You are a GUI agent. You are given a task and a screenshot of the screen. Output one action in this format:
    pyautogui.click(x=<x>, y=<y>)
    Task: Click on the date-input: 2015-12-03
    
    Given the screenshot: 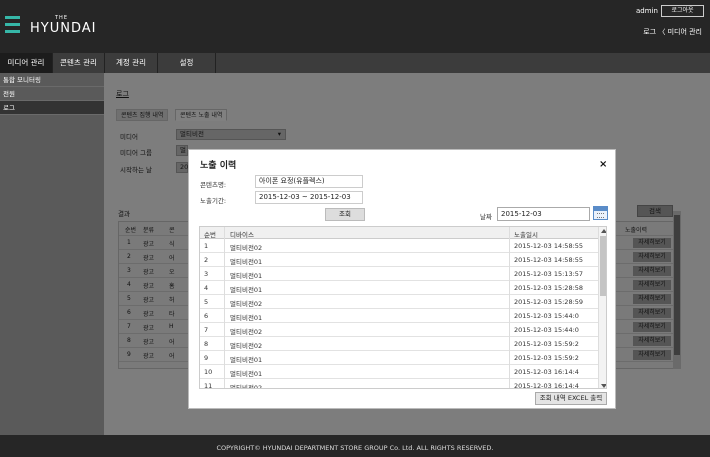 What is the action you would take?
    pyautogui.click(x=543, y=214)
    